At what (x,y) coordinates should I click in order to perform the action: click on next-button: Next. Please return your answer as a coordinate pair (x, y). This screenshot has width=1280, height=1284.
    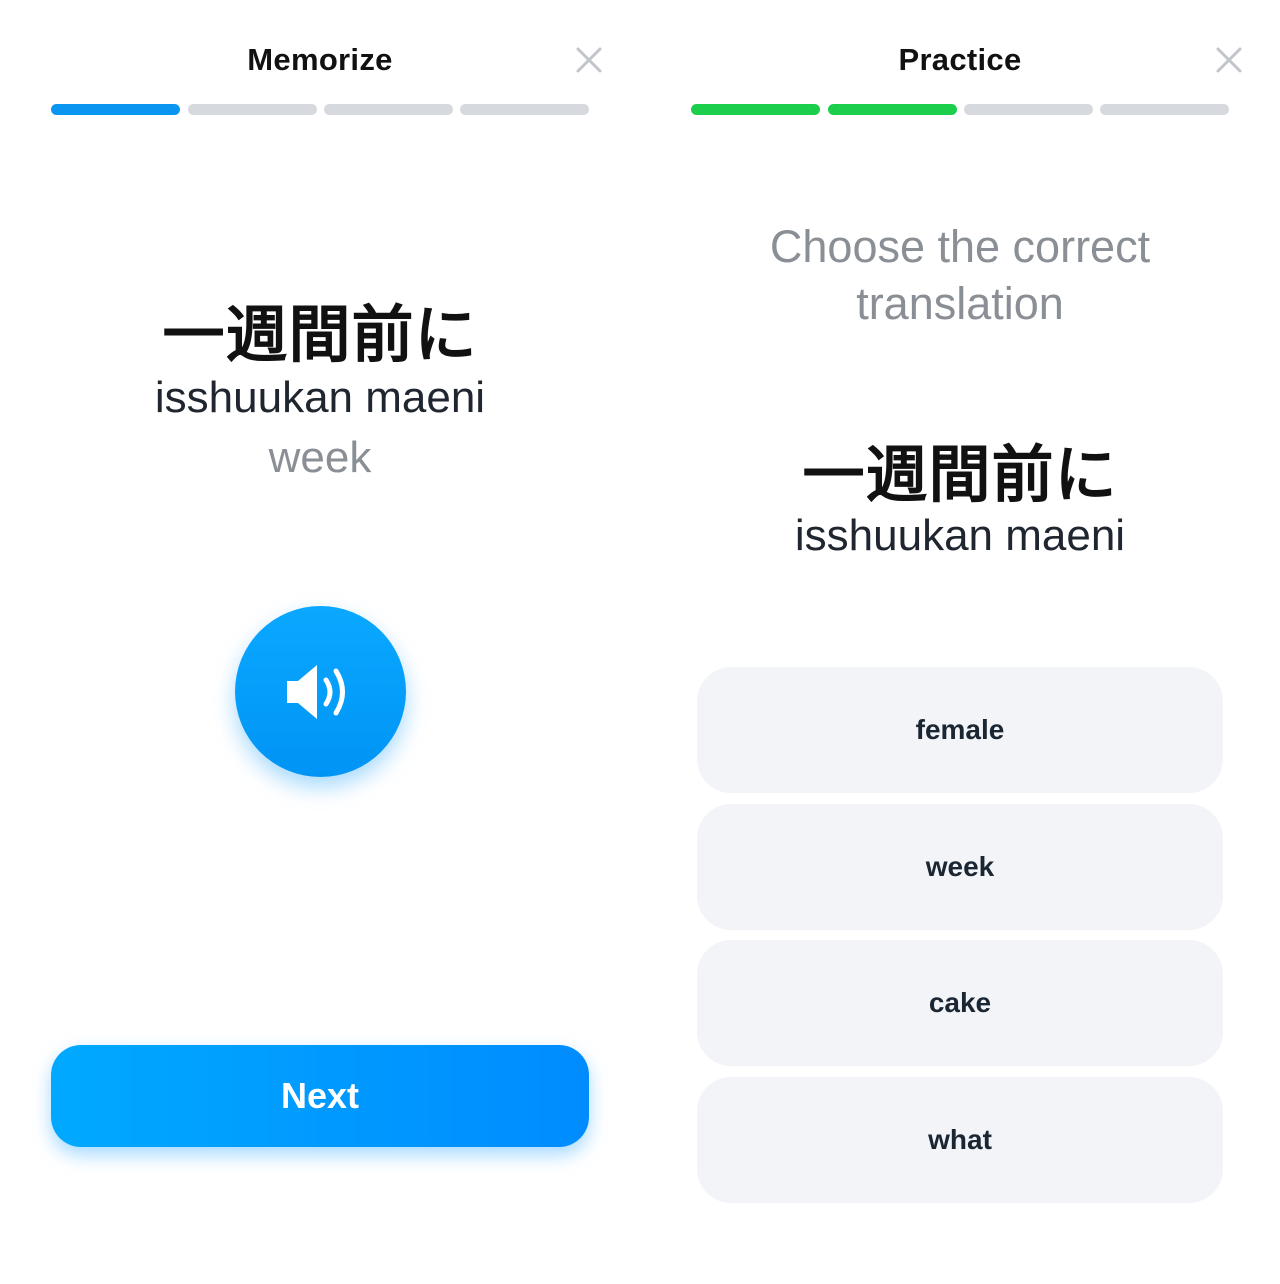
    Looking at the image, I should click on (320, 1096).